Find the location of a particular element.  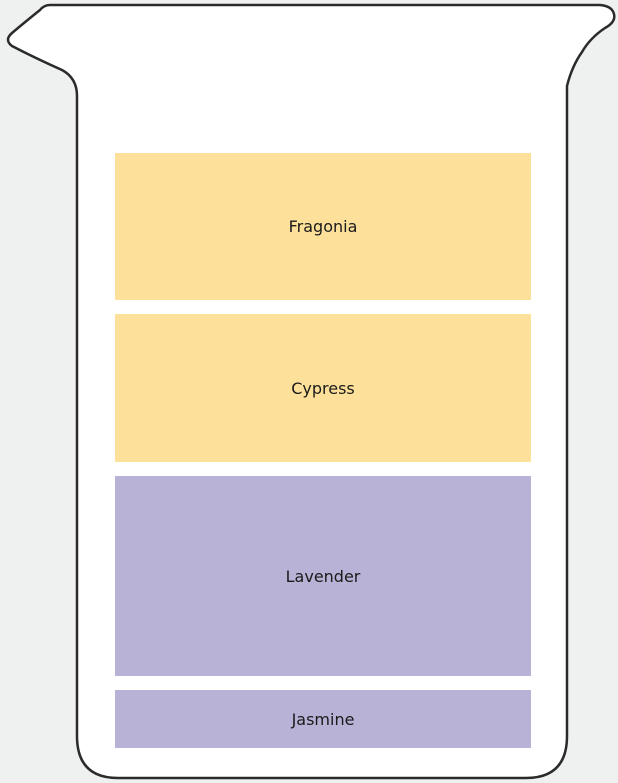

layer-label-fragonia: Fragonia is located at coordinates (323, 226).